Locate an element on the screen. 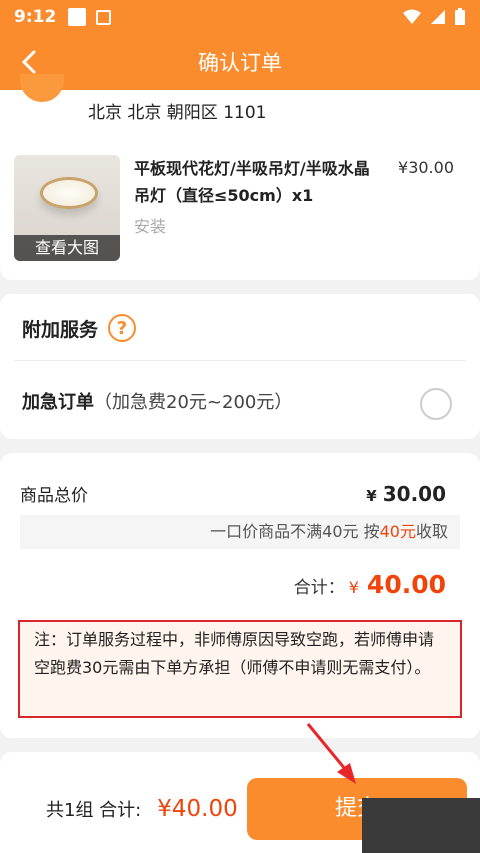 The width and height of the screenshot is (480, 853). status-time: 9:12 is located at coordinates (35, 17).